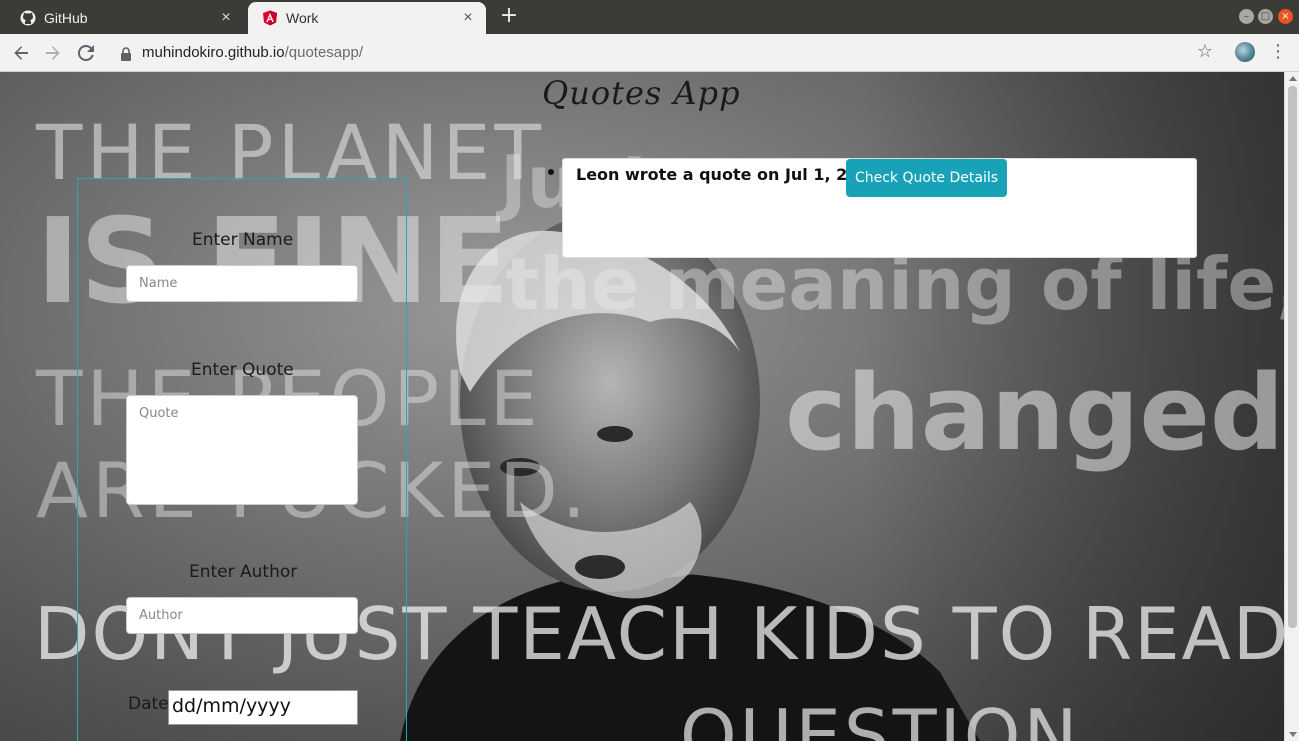 This screenshot has width=1299, height=741. I want to click on page-title: Quotes App, so click(641, 93).